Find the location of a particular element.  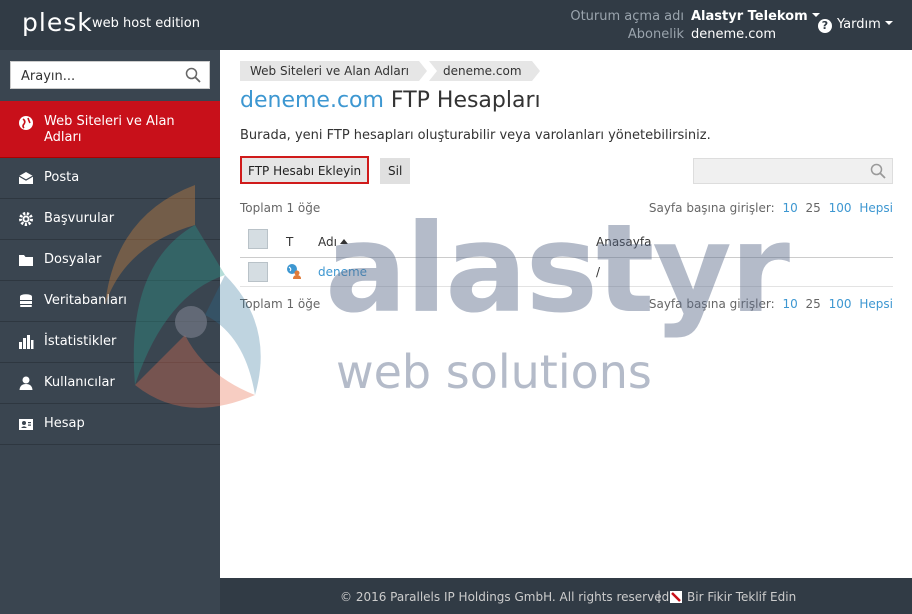

login-name-label: Oturum açma adı is located at coordinates (627, 16).